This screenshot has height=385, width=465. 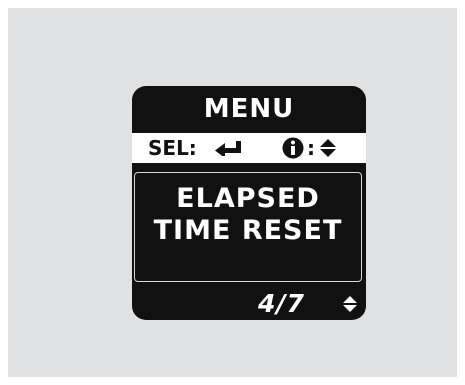 What do you see at coordinates (249, 148) in the screenshot?
I see `select-hint-bar: SEL: :` at bounding box center [249, 148].